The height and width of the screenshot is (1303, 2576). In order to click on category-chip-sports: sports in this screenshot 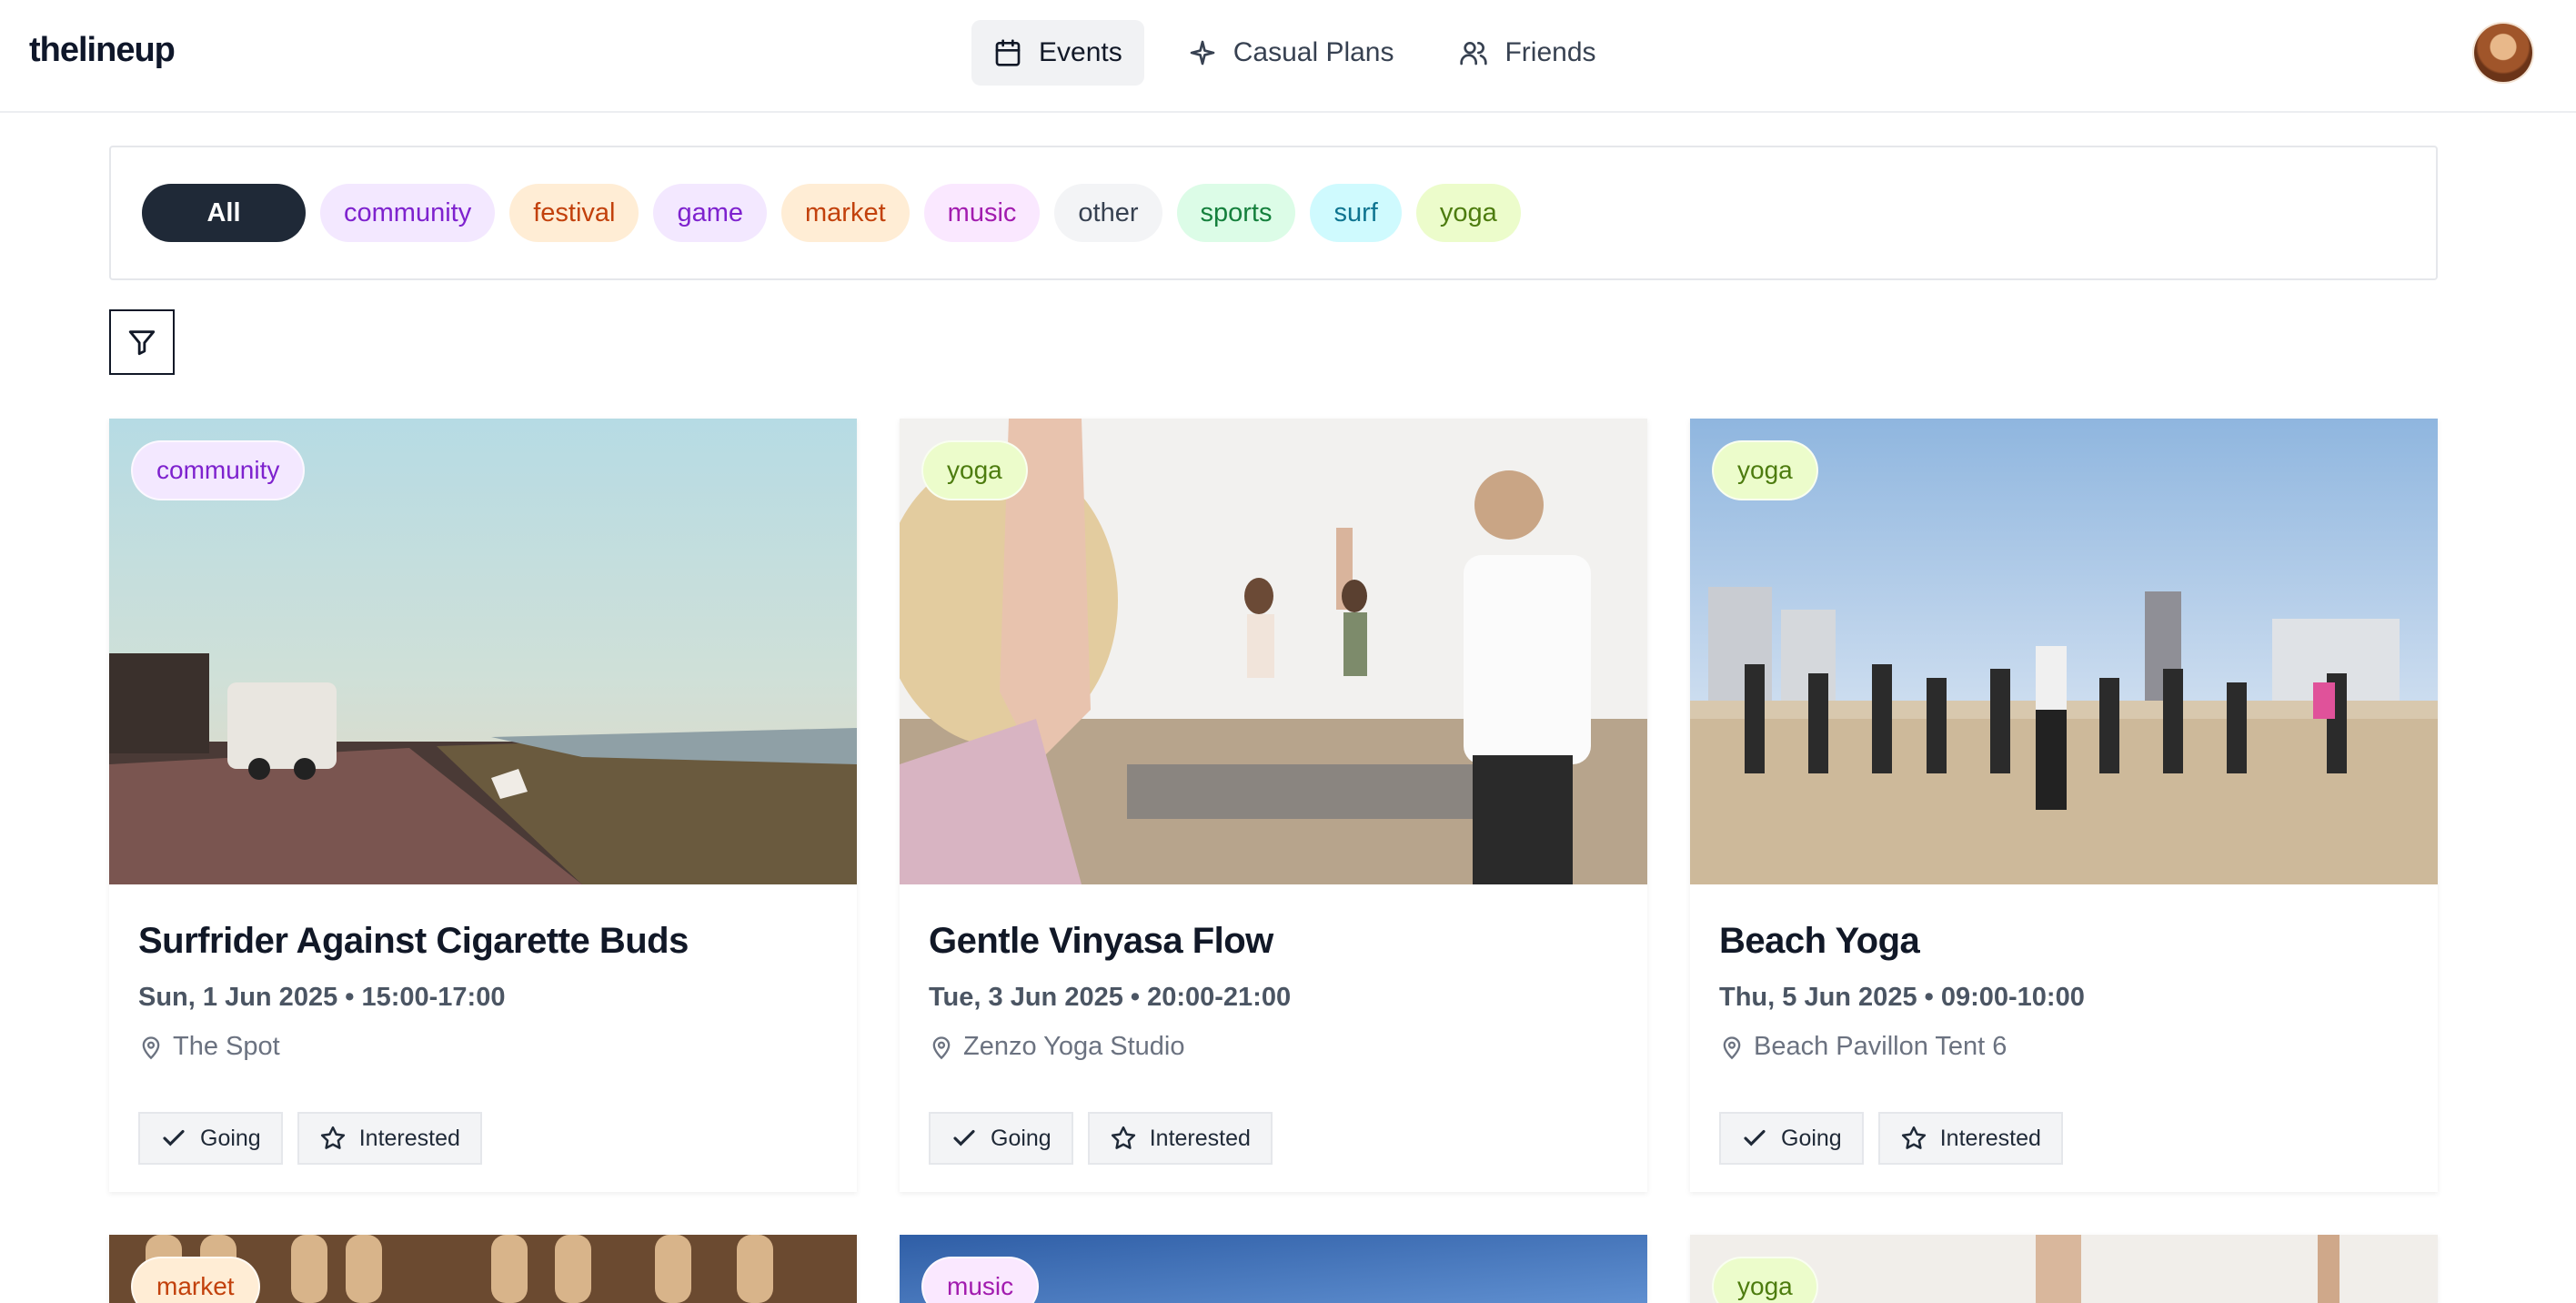, I will do `click(1236, 213)`.